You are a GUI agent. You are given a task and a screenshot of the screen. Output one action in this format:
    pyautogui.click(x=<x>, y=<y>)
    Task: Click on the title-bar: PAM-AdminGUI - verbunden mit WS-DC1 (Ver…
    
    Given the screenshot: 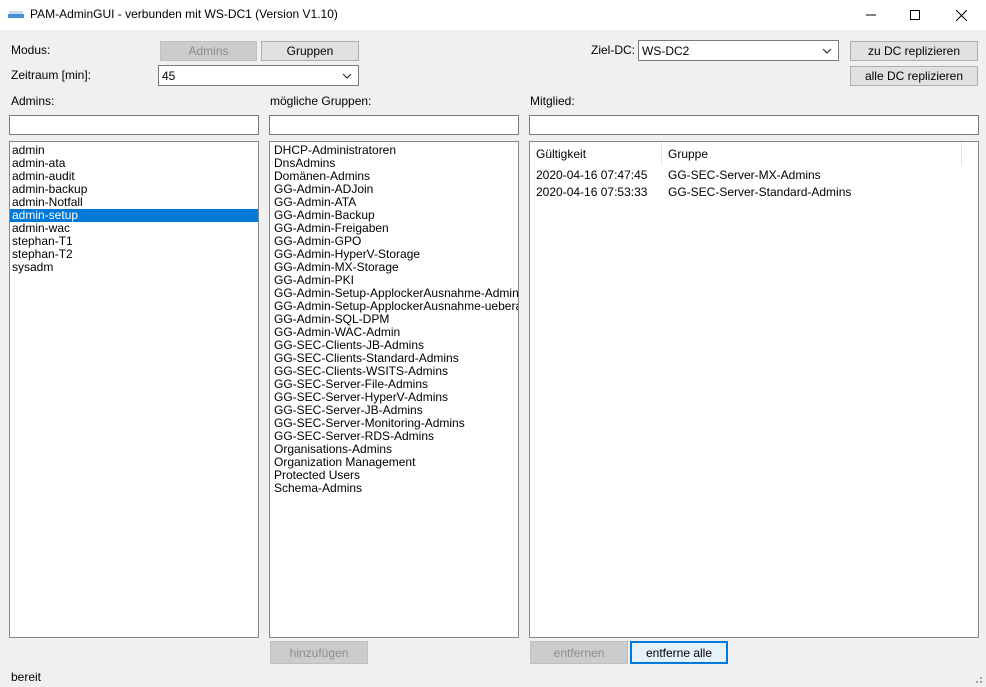 What is the action you would take?
    pyautogui.click(x=493, y=15)
    